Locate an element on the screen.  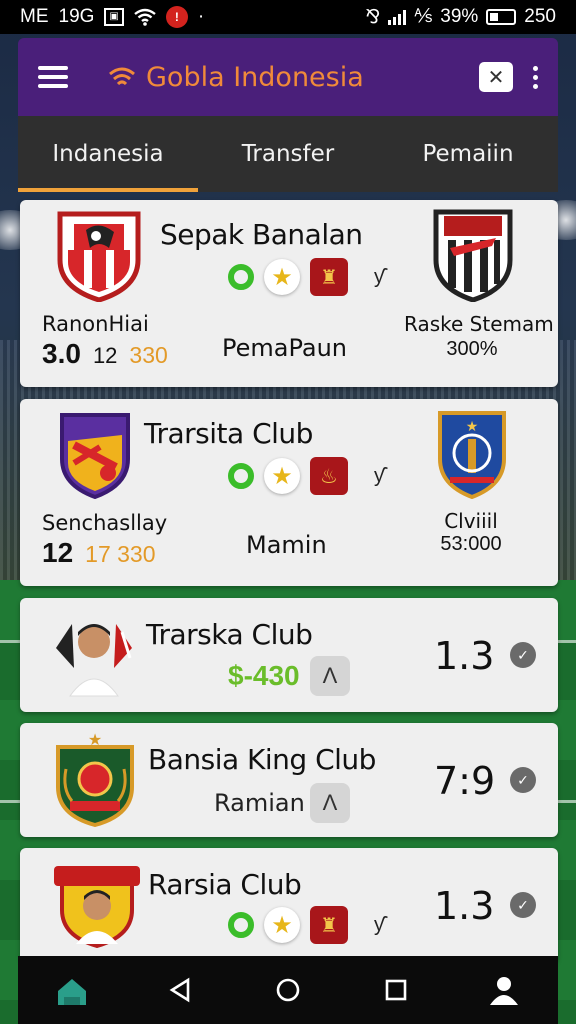
team-right-value: 300% is located at coordinates (472, 349).